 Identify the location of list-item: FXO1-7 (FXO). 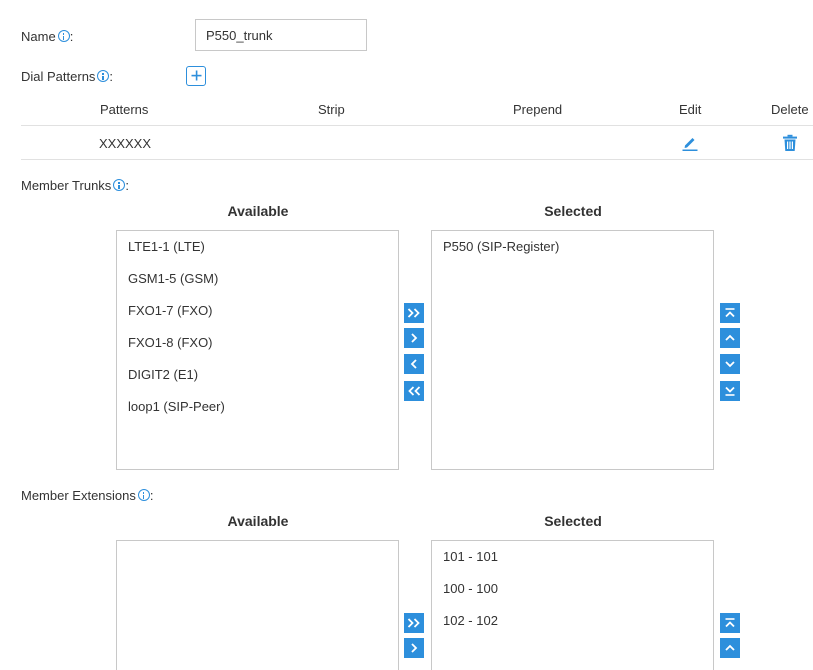
(257, 311).